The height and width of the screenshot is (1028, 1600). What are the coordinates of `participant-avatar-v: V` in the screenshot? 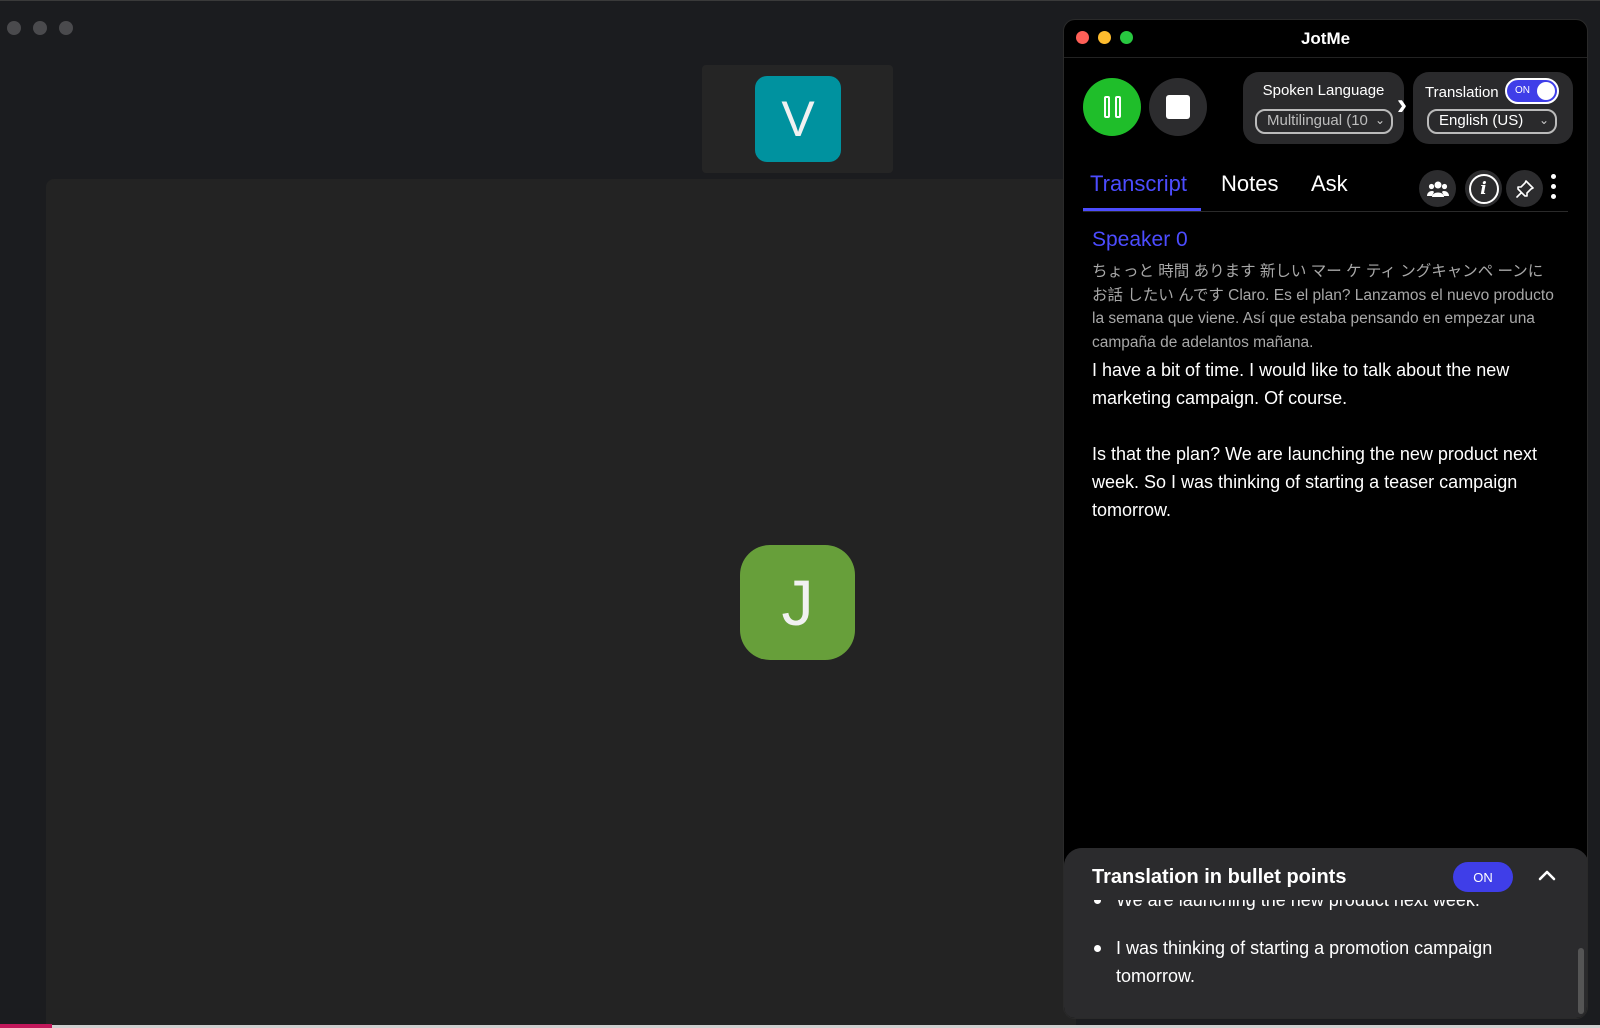 It's located at (798, 119).